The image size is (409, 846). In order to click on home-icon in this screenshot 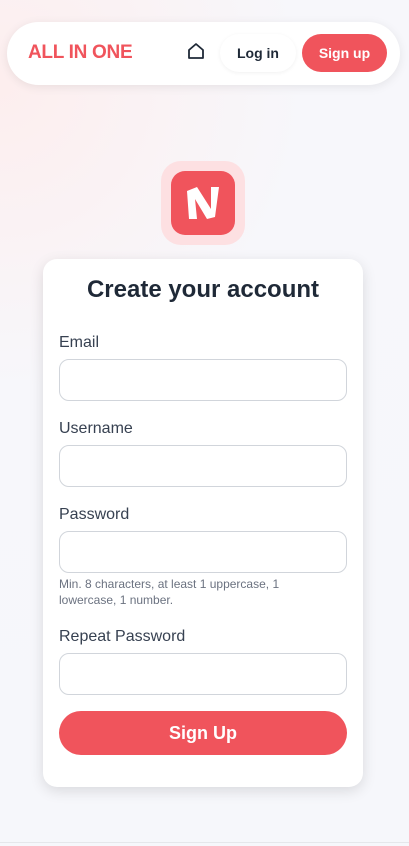, I will do `click(196, 53)`.